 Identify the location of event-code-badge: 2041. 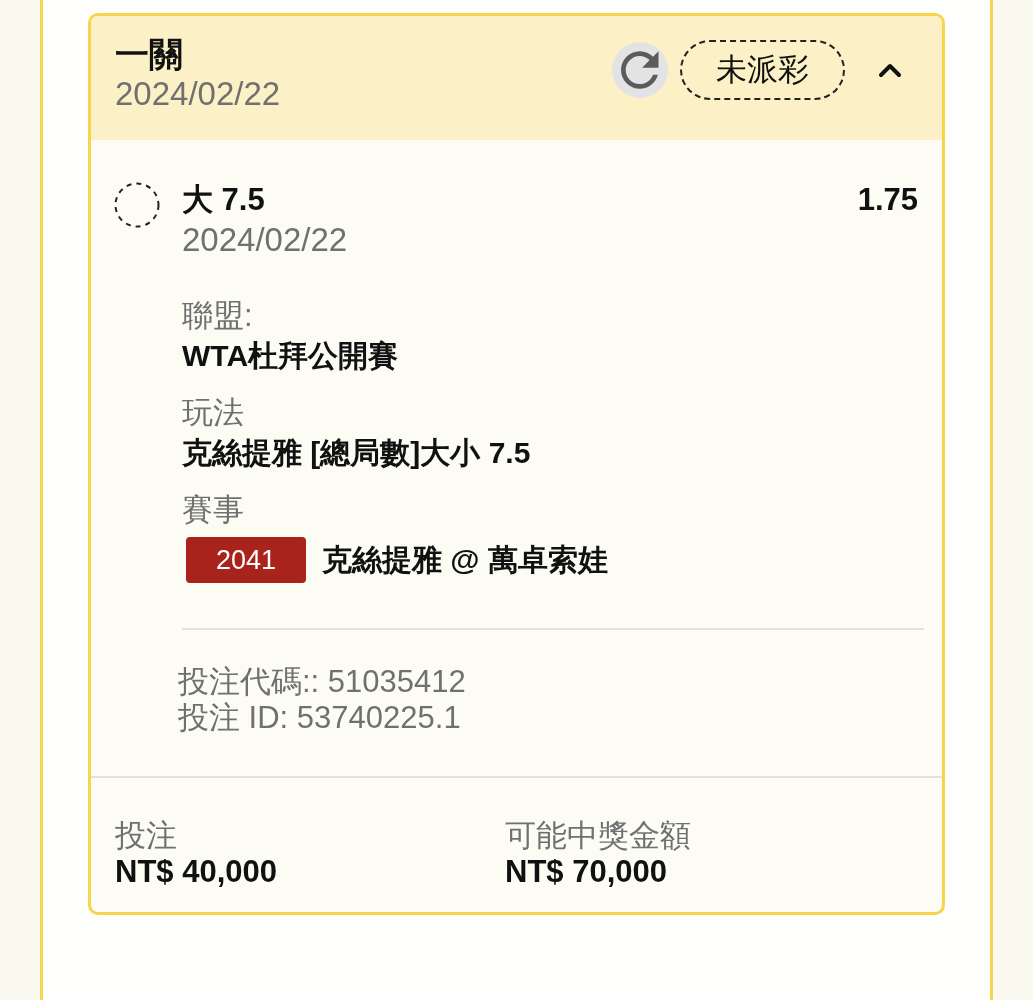
(246, 560).